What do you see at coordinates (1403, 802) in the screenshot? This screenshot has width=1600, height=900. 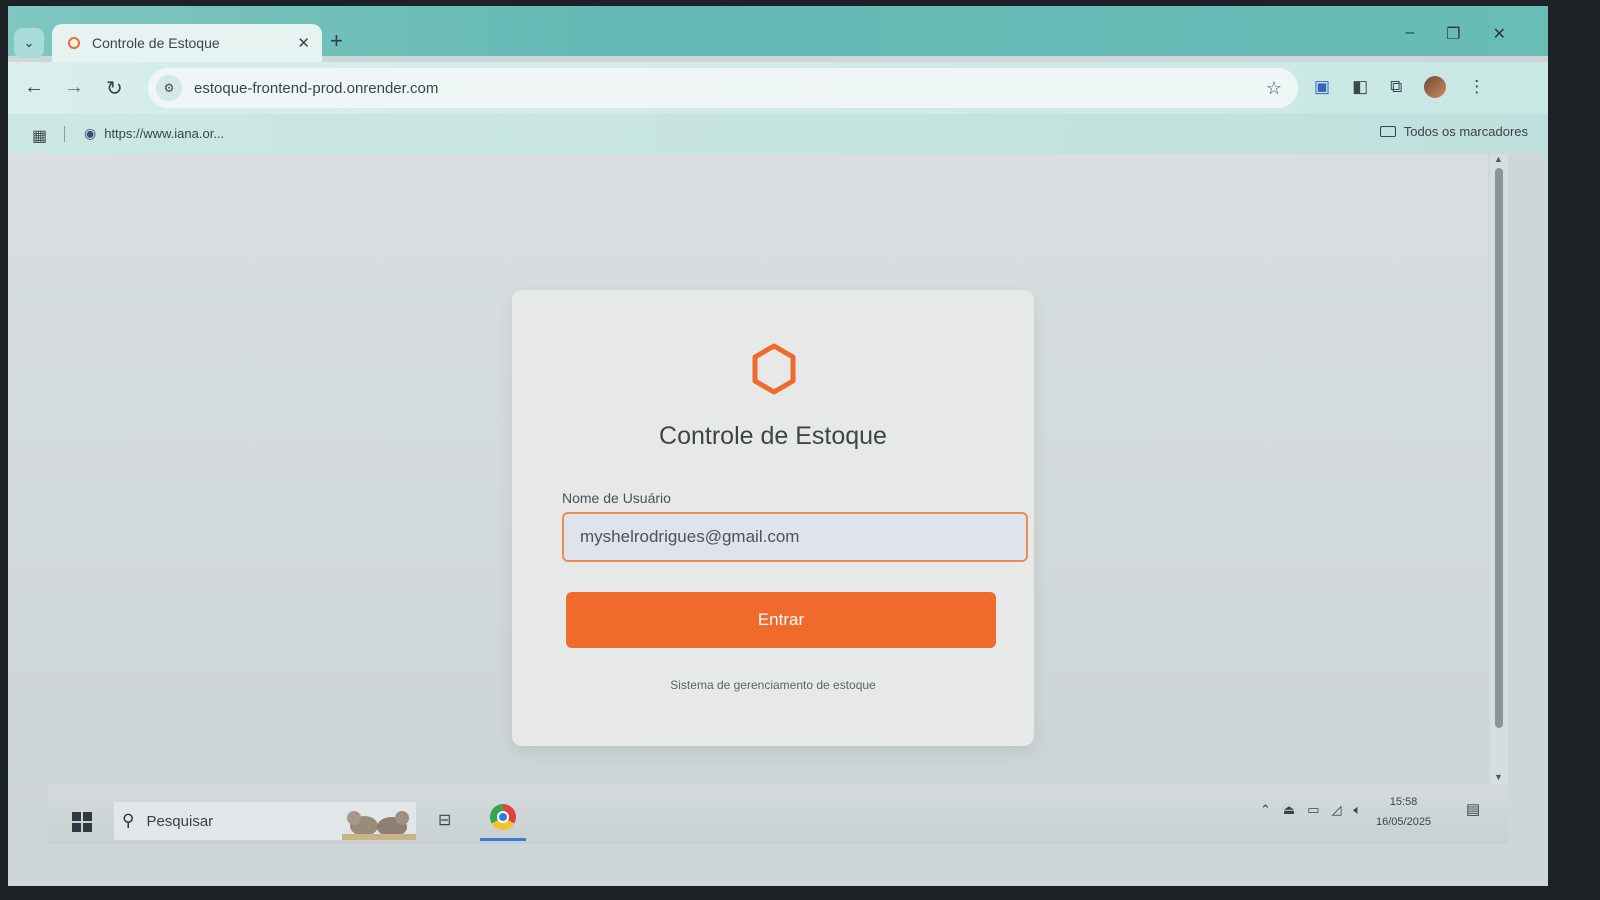 I see `clock-time: 15:58` at bounding box center [1403, 802].